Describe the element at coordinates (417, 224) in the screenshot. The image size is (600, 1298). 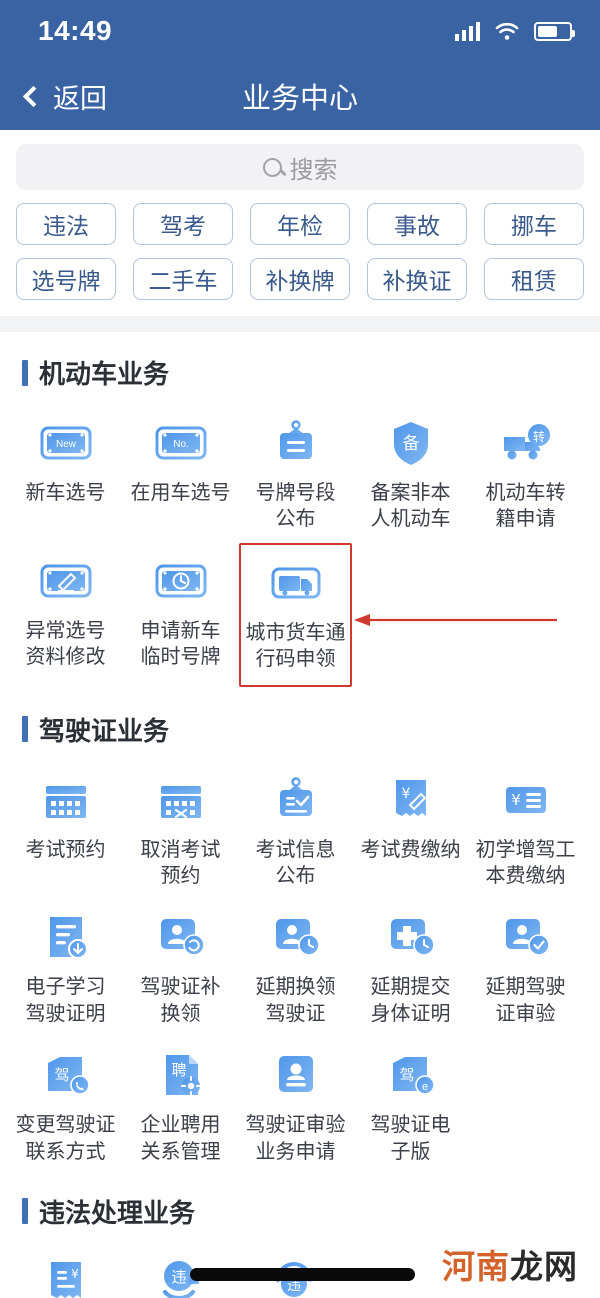
I see `quick-tag-chip: 事故` at that location.